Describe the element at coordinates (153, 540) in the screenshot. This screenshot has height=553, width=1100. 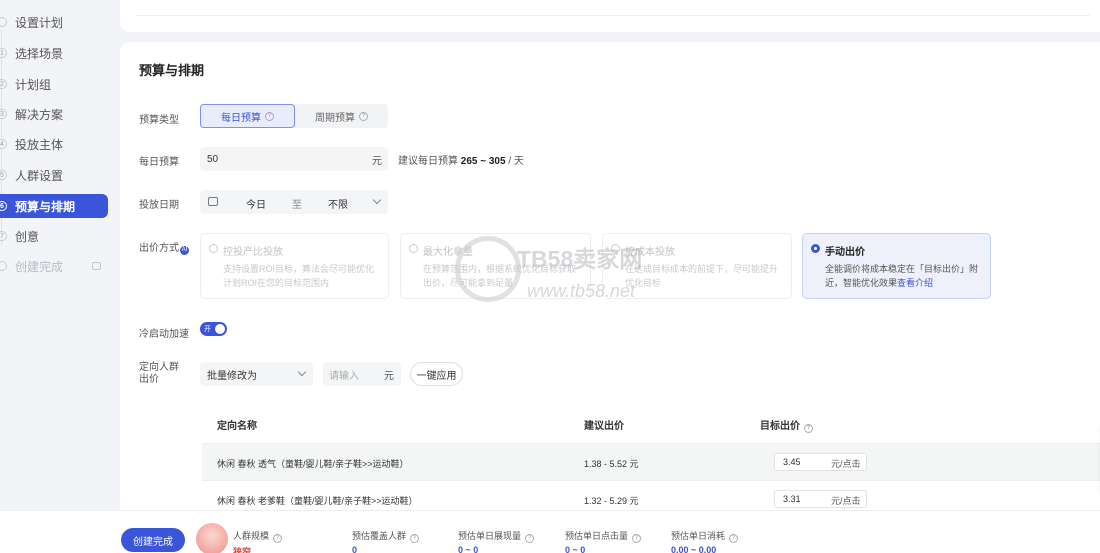
I see `create-complete-button: 创建完成` at that location.